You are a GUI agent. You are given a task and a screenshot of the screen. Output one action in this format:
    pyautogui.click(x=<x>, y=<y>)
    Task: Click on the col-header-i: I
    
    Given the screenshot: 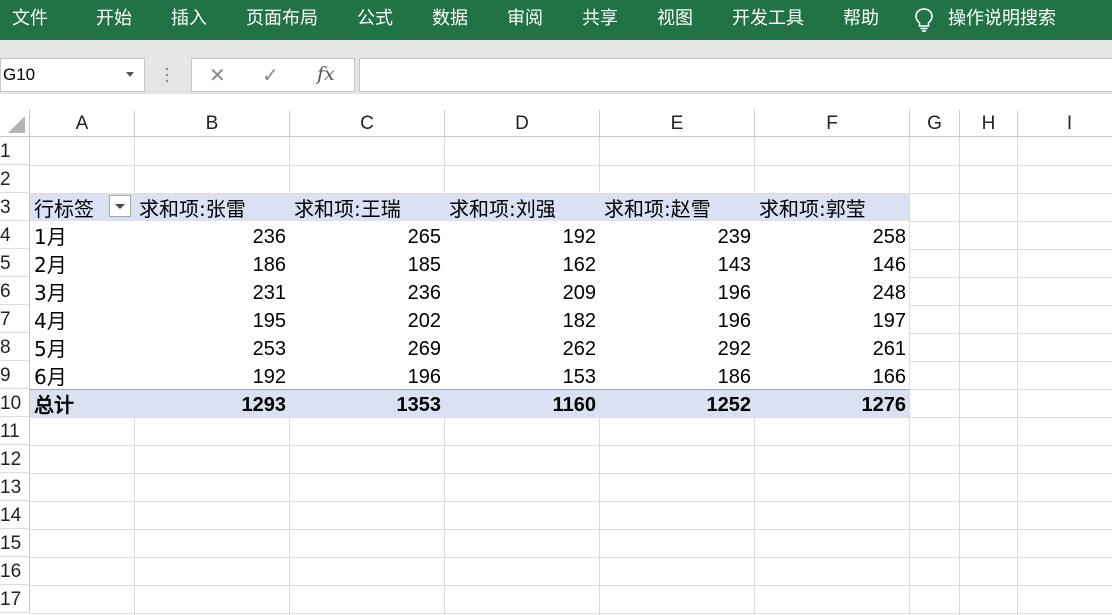 What is the action you would take?
    pyautogui.click(x=1065, y=123)
    